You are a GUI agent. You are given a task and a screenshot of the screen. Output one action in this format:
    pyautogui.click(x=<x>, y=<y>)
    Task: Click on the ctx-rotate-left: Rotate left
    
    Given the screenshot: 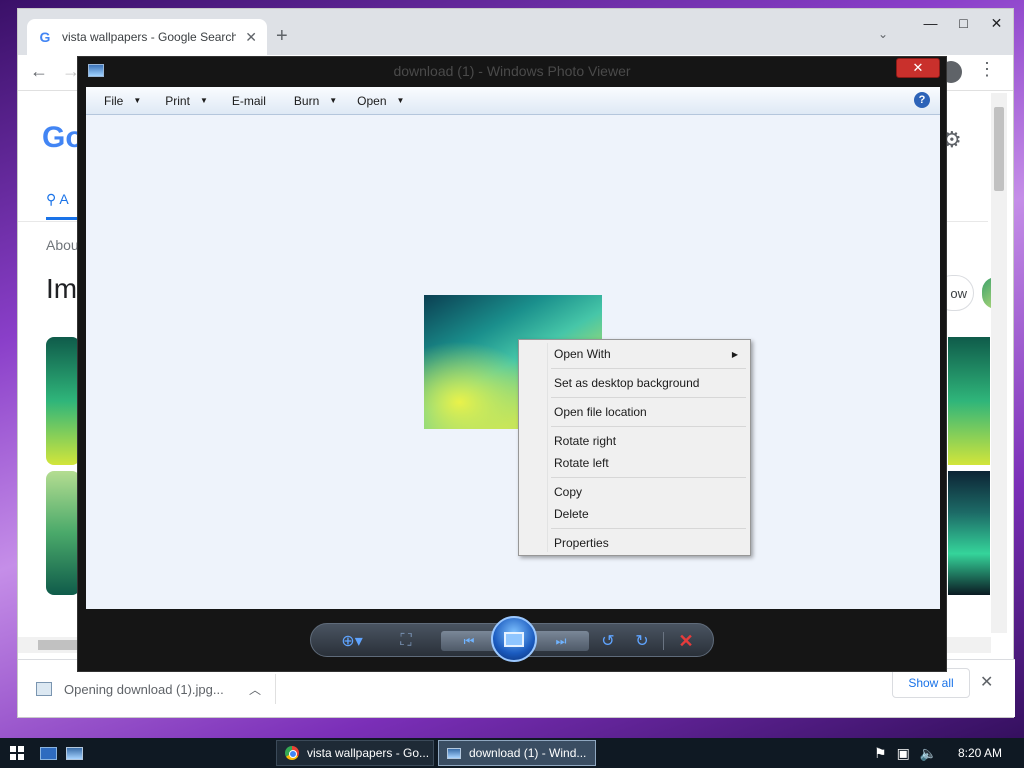 What is the action you would take?
    pyautogui.click(x=634, y=463)
    